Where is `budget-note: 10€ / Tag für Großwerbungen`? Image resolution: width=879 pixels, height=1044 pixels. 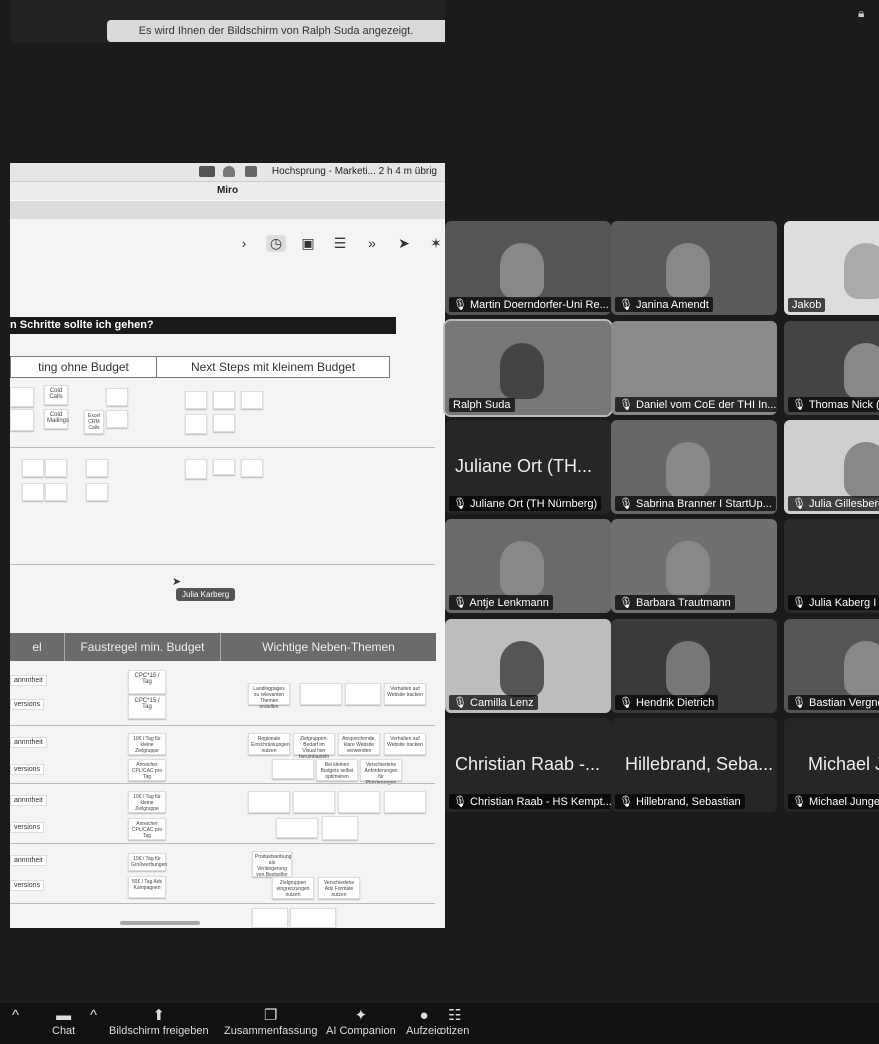
budget-note: 10€ / Tag für Großwerbungen is located at coordinates (147, 862).